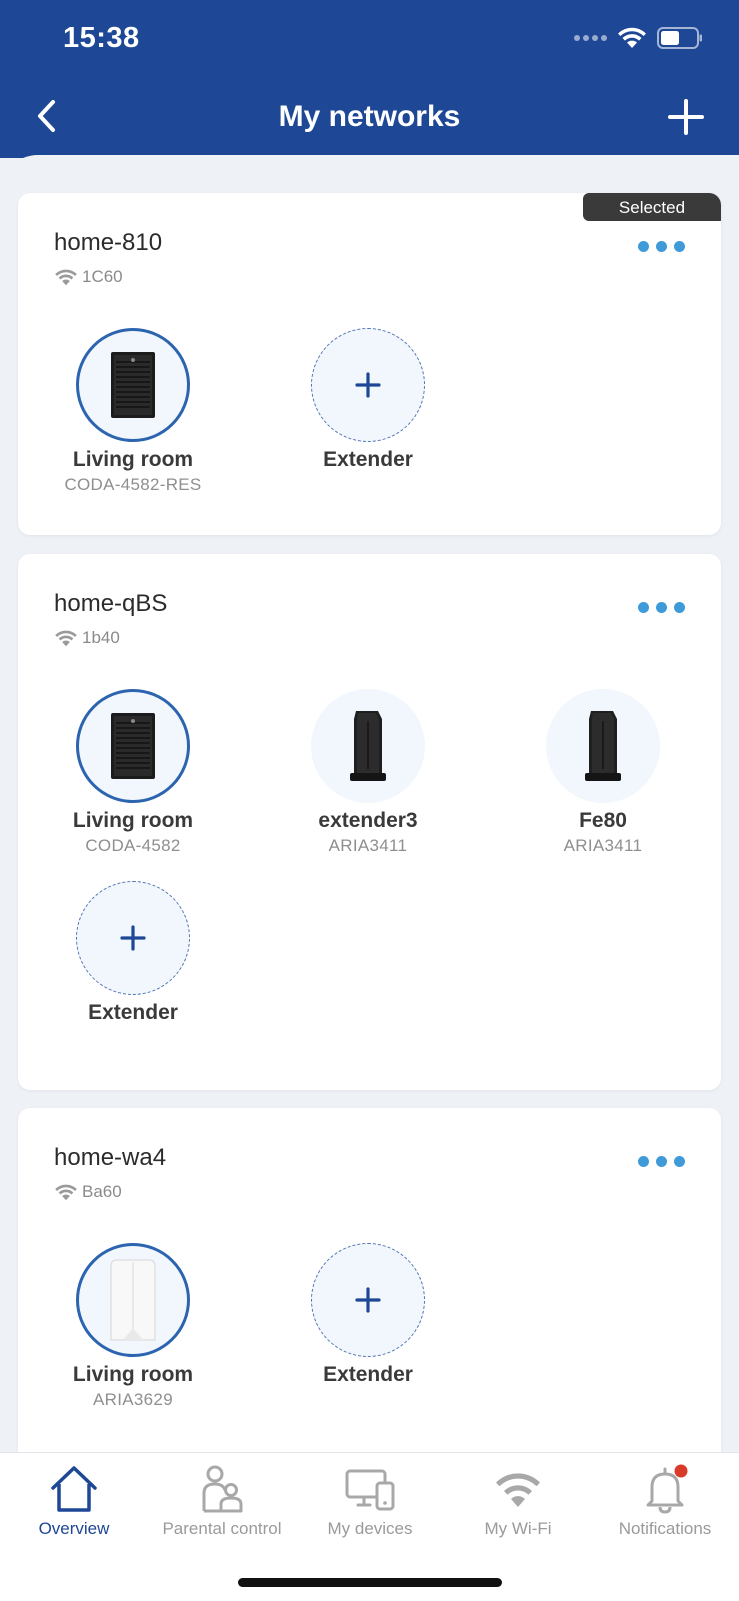 This screenshot has height=1601, width=739. Describe the element at coordinates (101, 38) in the screenshot. I see `status-time: 15:38` at that location.